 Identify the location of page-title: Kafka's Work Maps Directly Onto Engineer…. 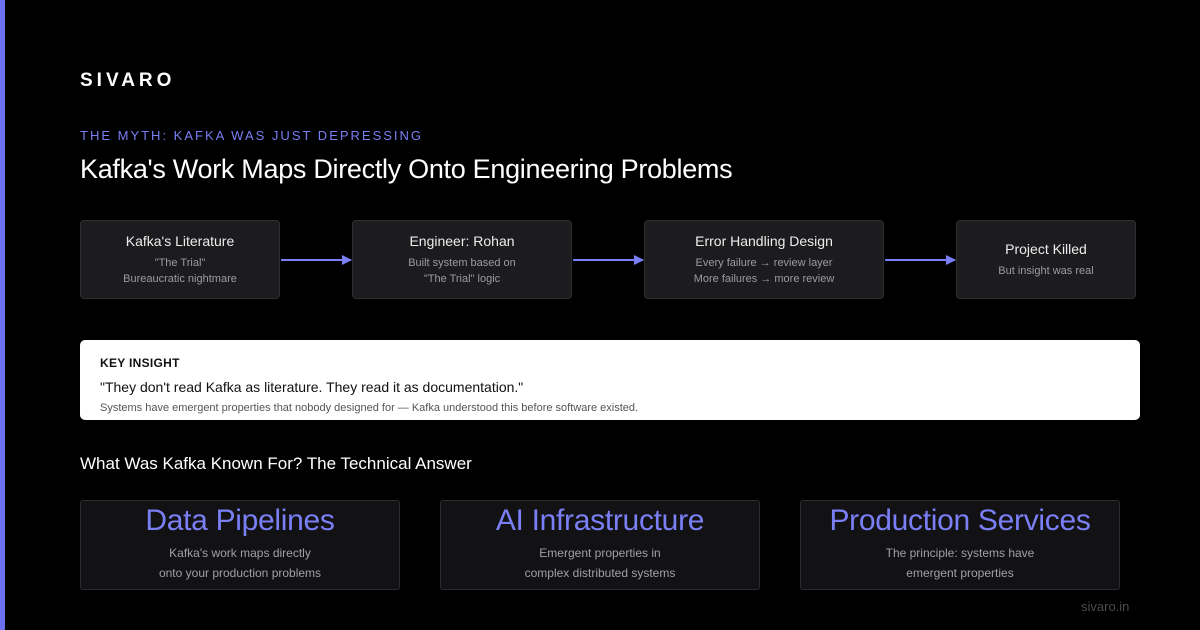
(406, 169).